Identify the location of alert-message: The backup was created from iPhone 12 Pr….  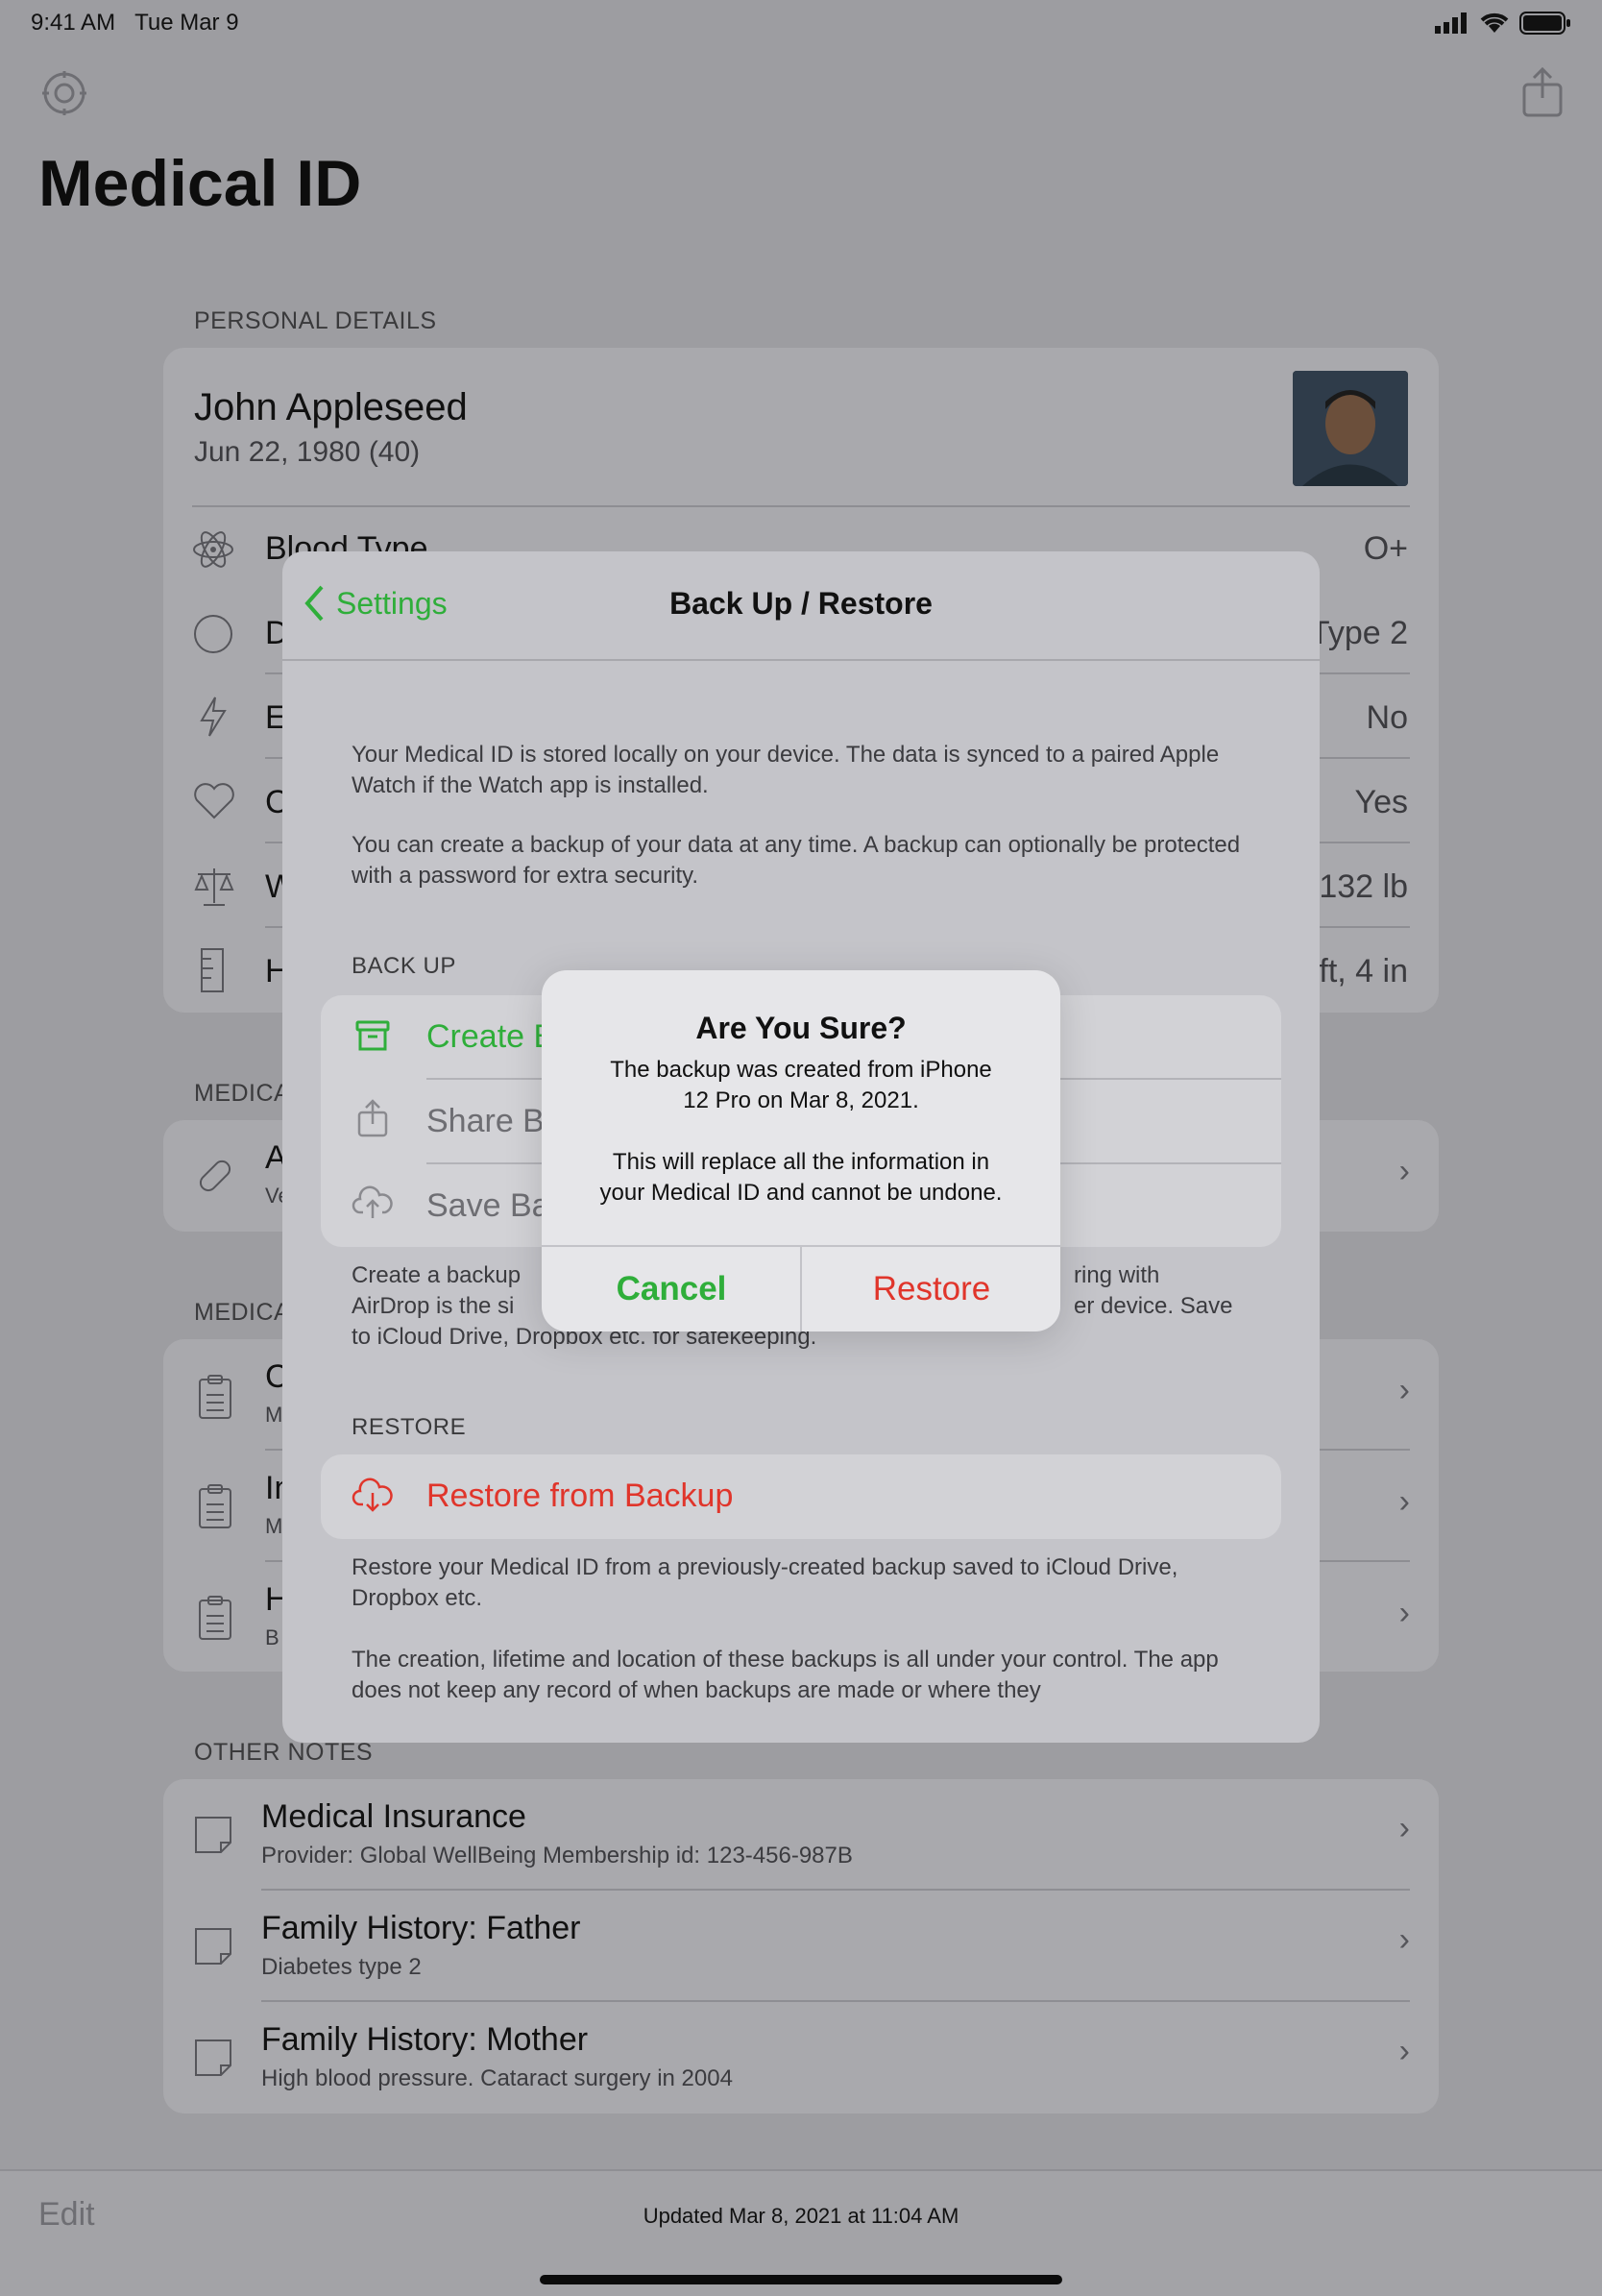
(801, 1131).